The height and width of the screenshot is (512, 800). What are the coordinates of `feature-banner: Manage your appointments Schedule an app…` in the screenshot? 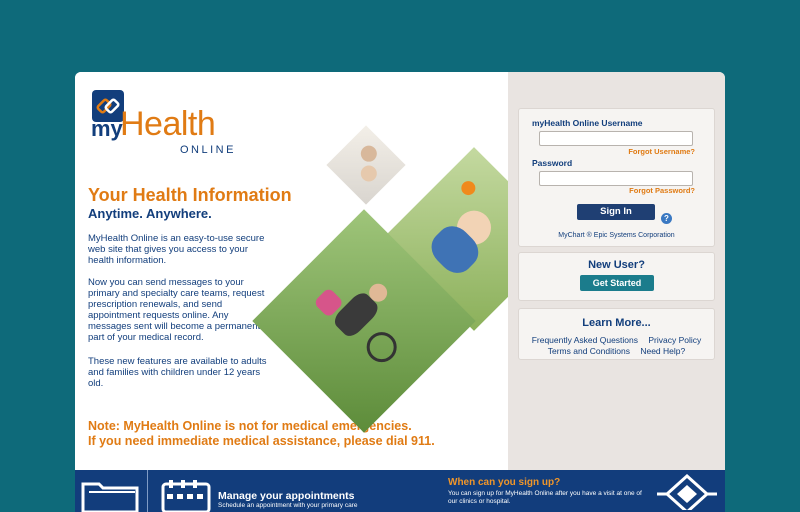 It's located at (400, 491).